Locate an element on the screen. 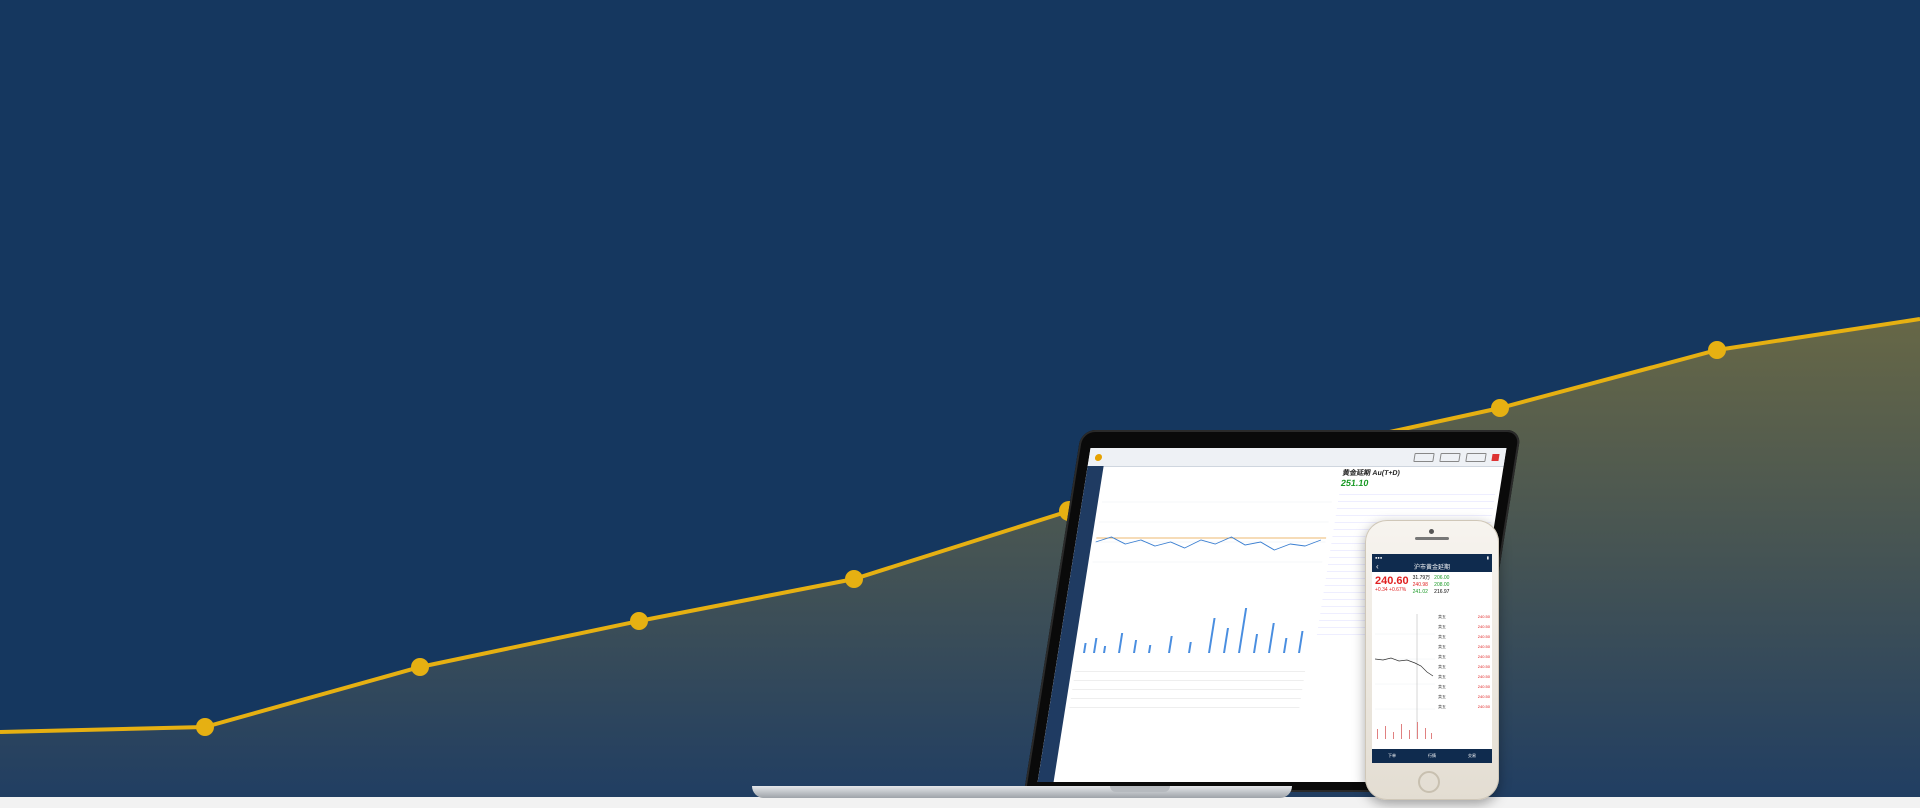 The width and height of the screenshot is (1920, 808). quote-price: 251.10 is located at coordinates (1355, 483).